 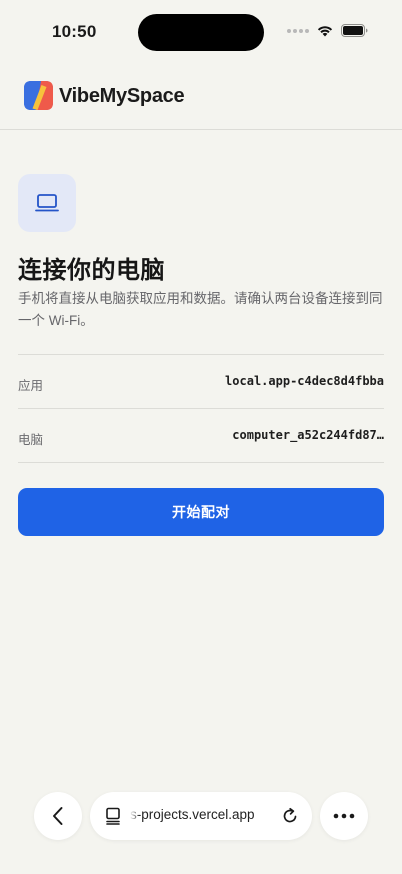 What do you see at coordinates (298, 30) in the screenshot?
I see `cellular-signal-icon` at bounding box center [298, 30].